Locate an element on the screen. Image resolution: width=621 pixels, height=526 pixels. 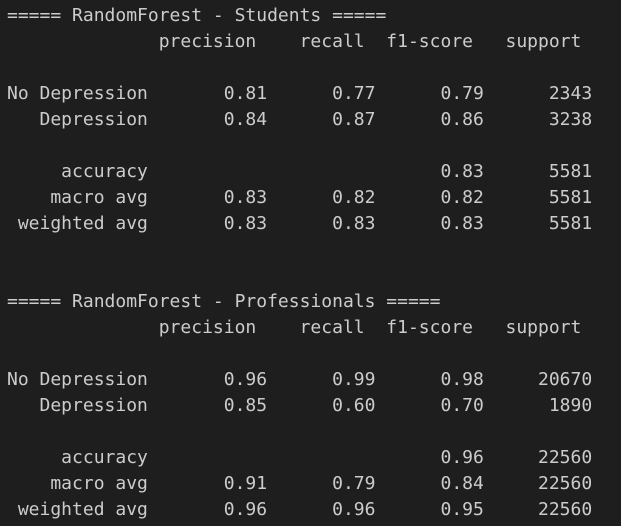
students-row-macro-avg: macro avg 0.83 0.82 0.82 5581 is located at coordinates (300, 197).